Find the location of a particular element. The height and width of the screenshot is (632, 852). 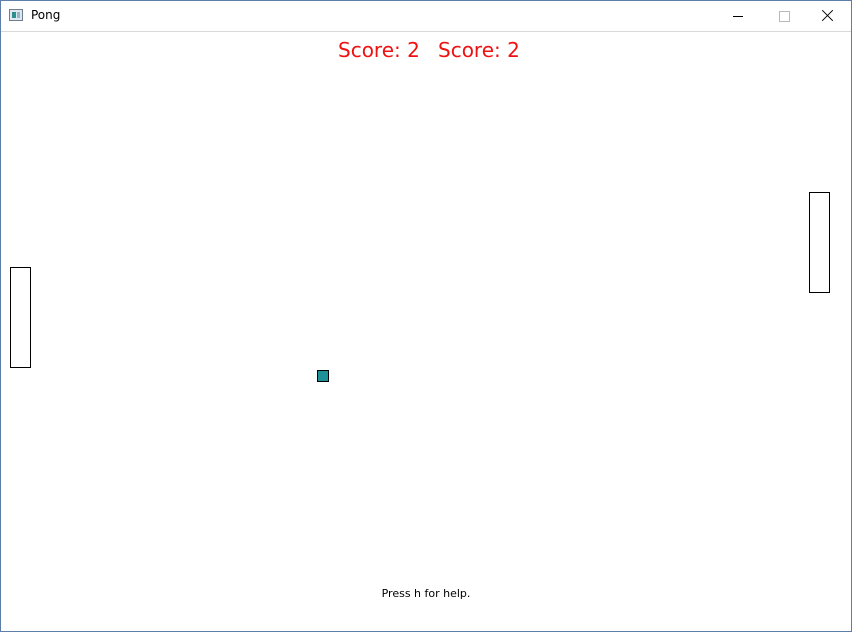

window-title: Pong is located at coordinates (46, 15).